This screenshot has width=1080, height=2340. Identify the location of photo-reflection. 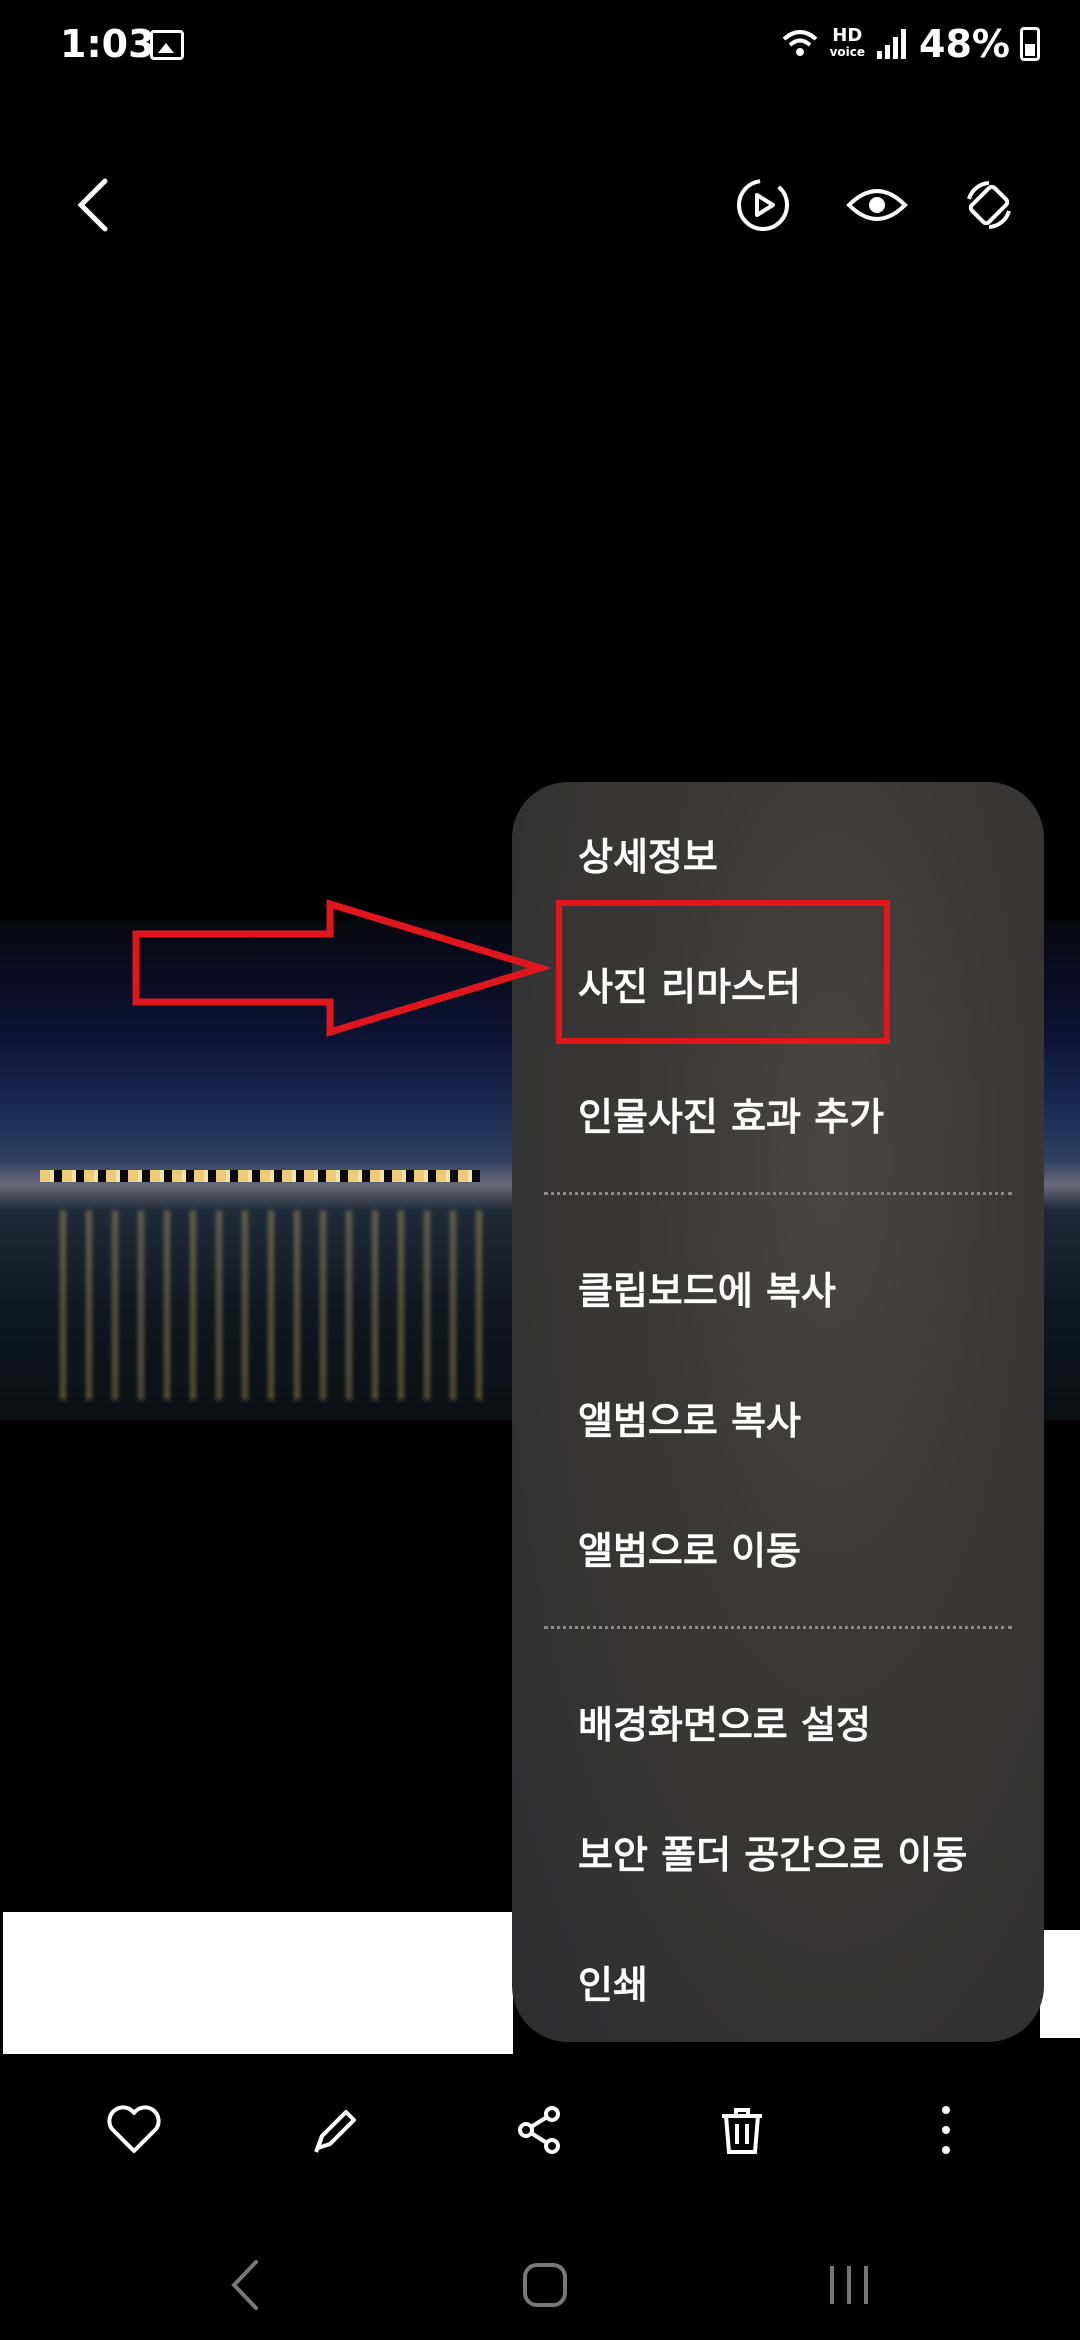
(275, 1305).